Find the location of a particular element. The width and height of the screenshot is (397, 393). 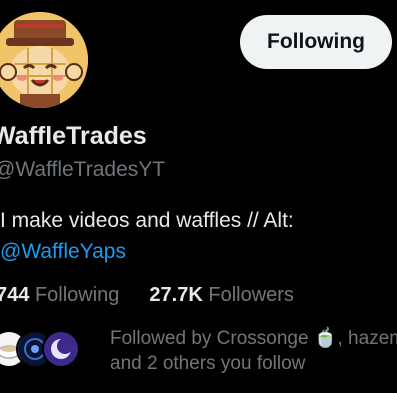

followed-by-line-2: and 2 others you follow is located at coordinates (208, 363).